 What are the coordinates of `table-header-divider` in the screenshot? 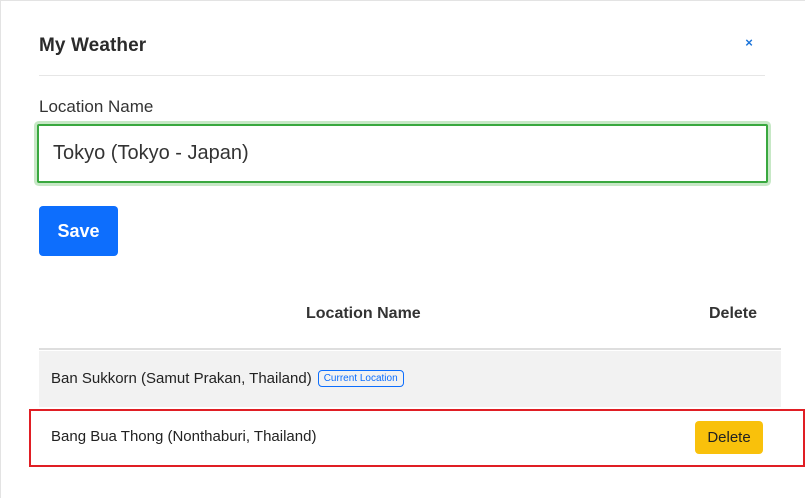 It's located at (410, 349).